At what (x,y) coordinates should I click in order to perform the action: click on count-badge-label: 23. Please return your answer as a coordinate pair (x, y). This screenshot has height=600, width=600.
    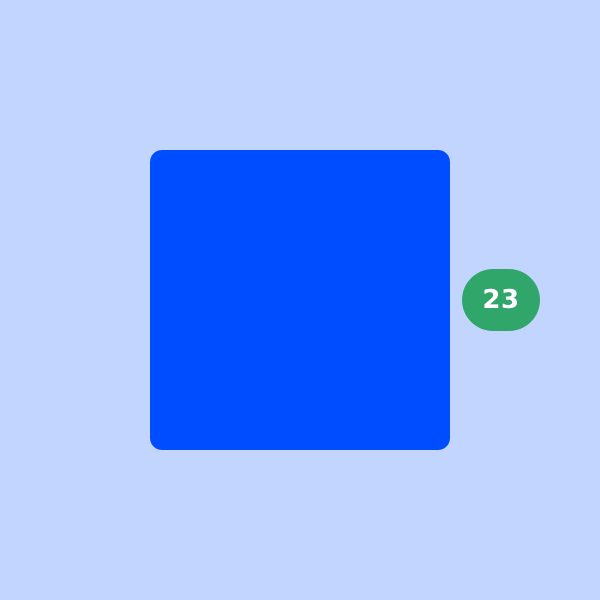
    Looking at the image, I should click on (501, 300).